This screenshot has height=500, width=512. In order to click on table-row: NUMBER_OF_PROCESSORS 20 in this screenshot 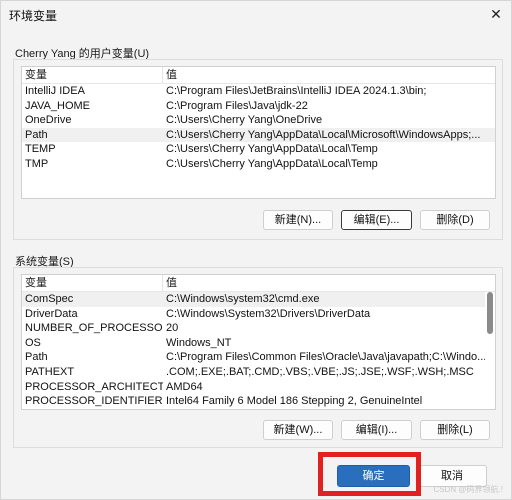, I will do `click(258, 328)`.